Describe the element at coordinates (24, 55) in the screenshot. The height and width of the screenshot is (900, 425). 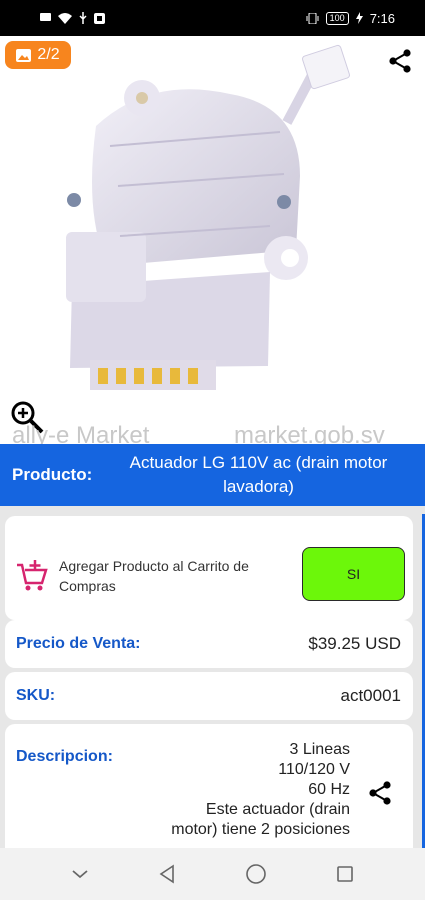
I see `image-icon` at that location.